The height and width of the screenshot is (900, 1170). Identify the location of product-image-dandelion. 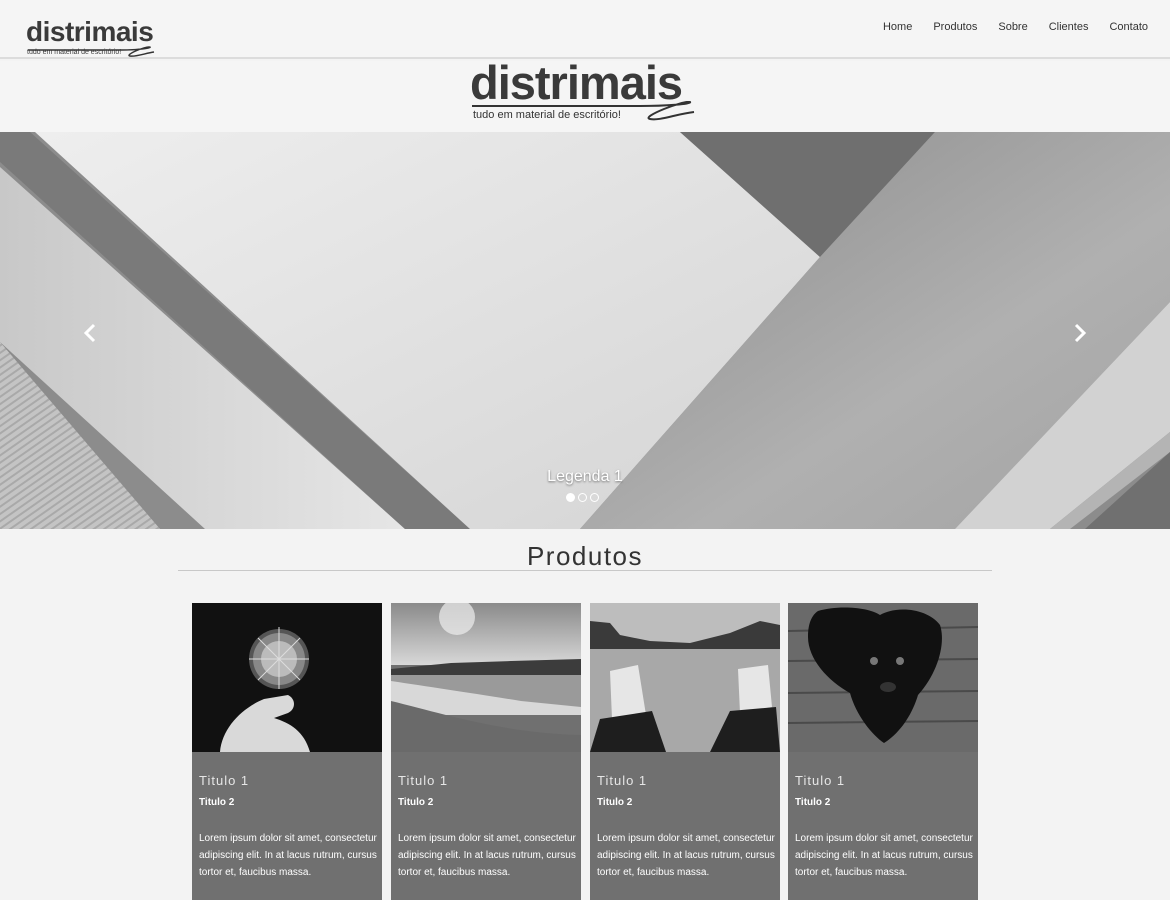
(287, 677).